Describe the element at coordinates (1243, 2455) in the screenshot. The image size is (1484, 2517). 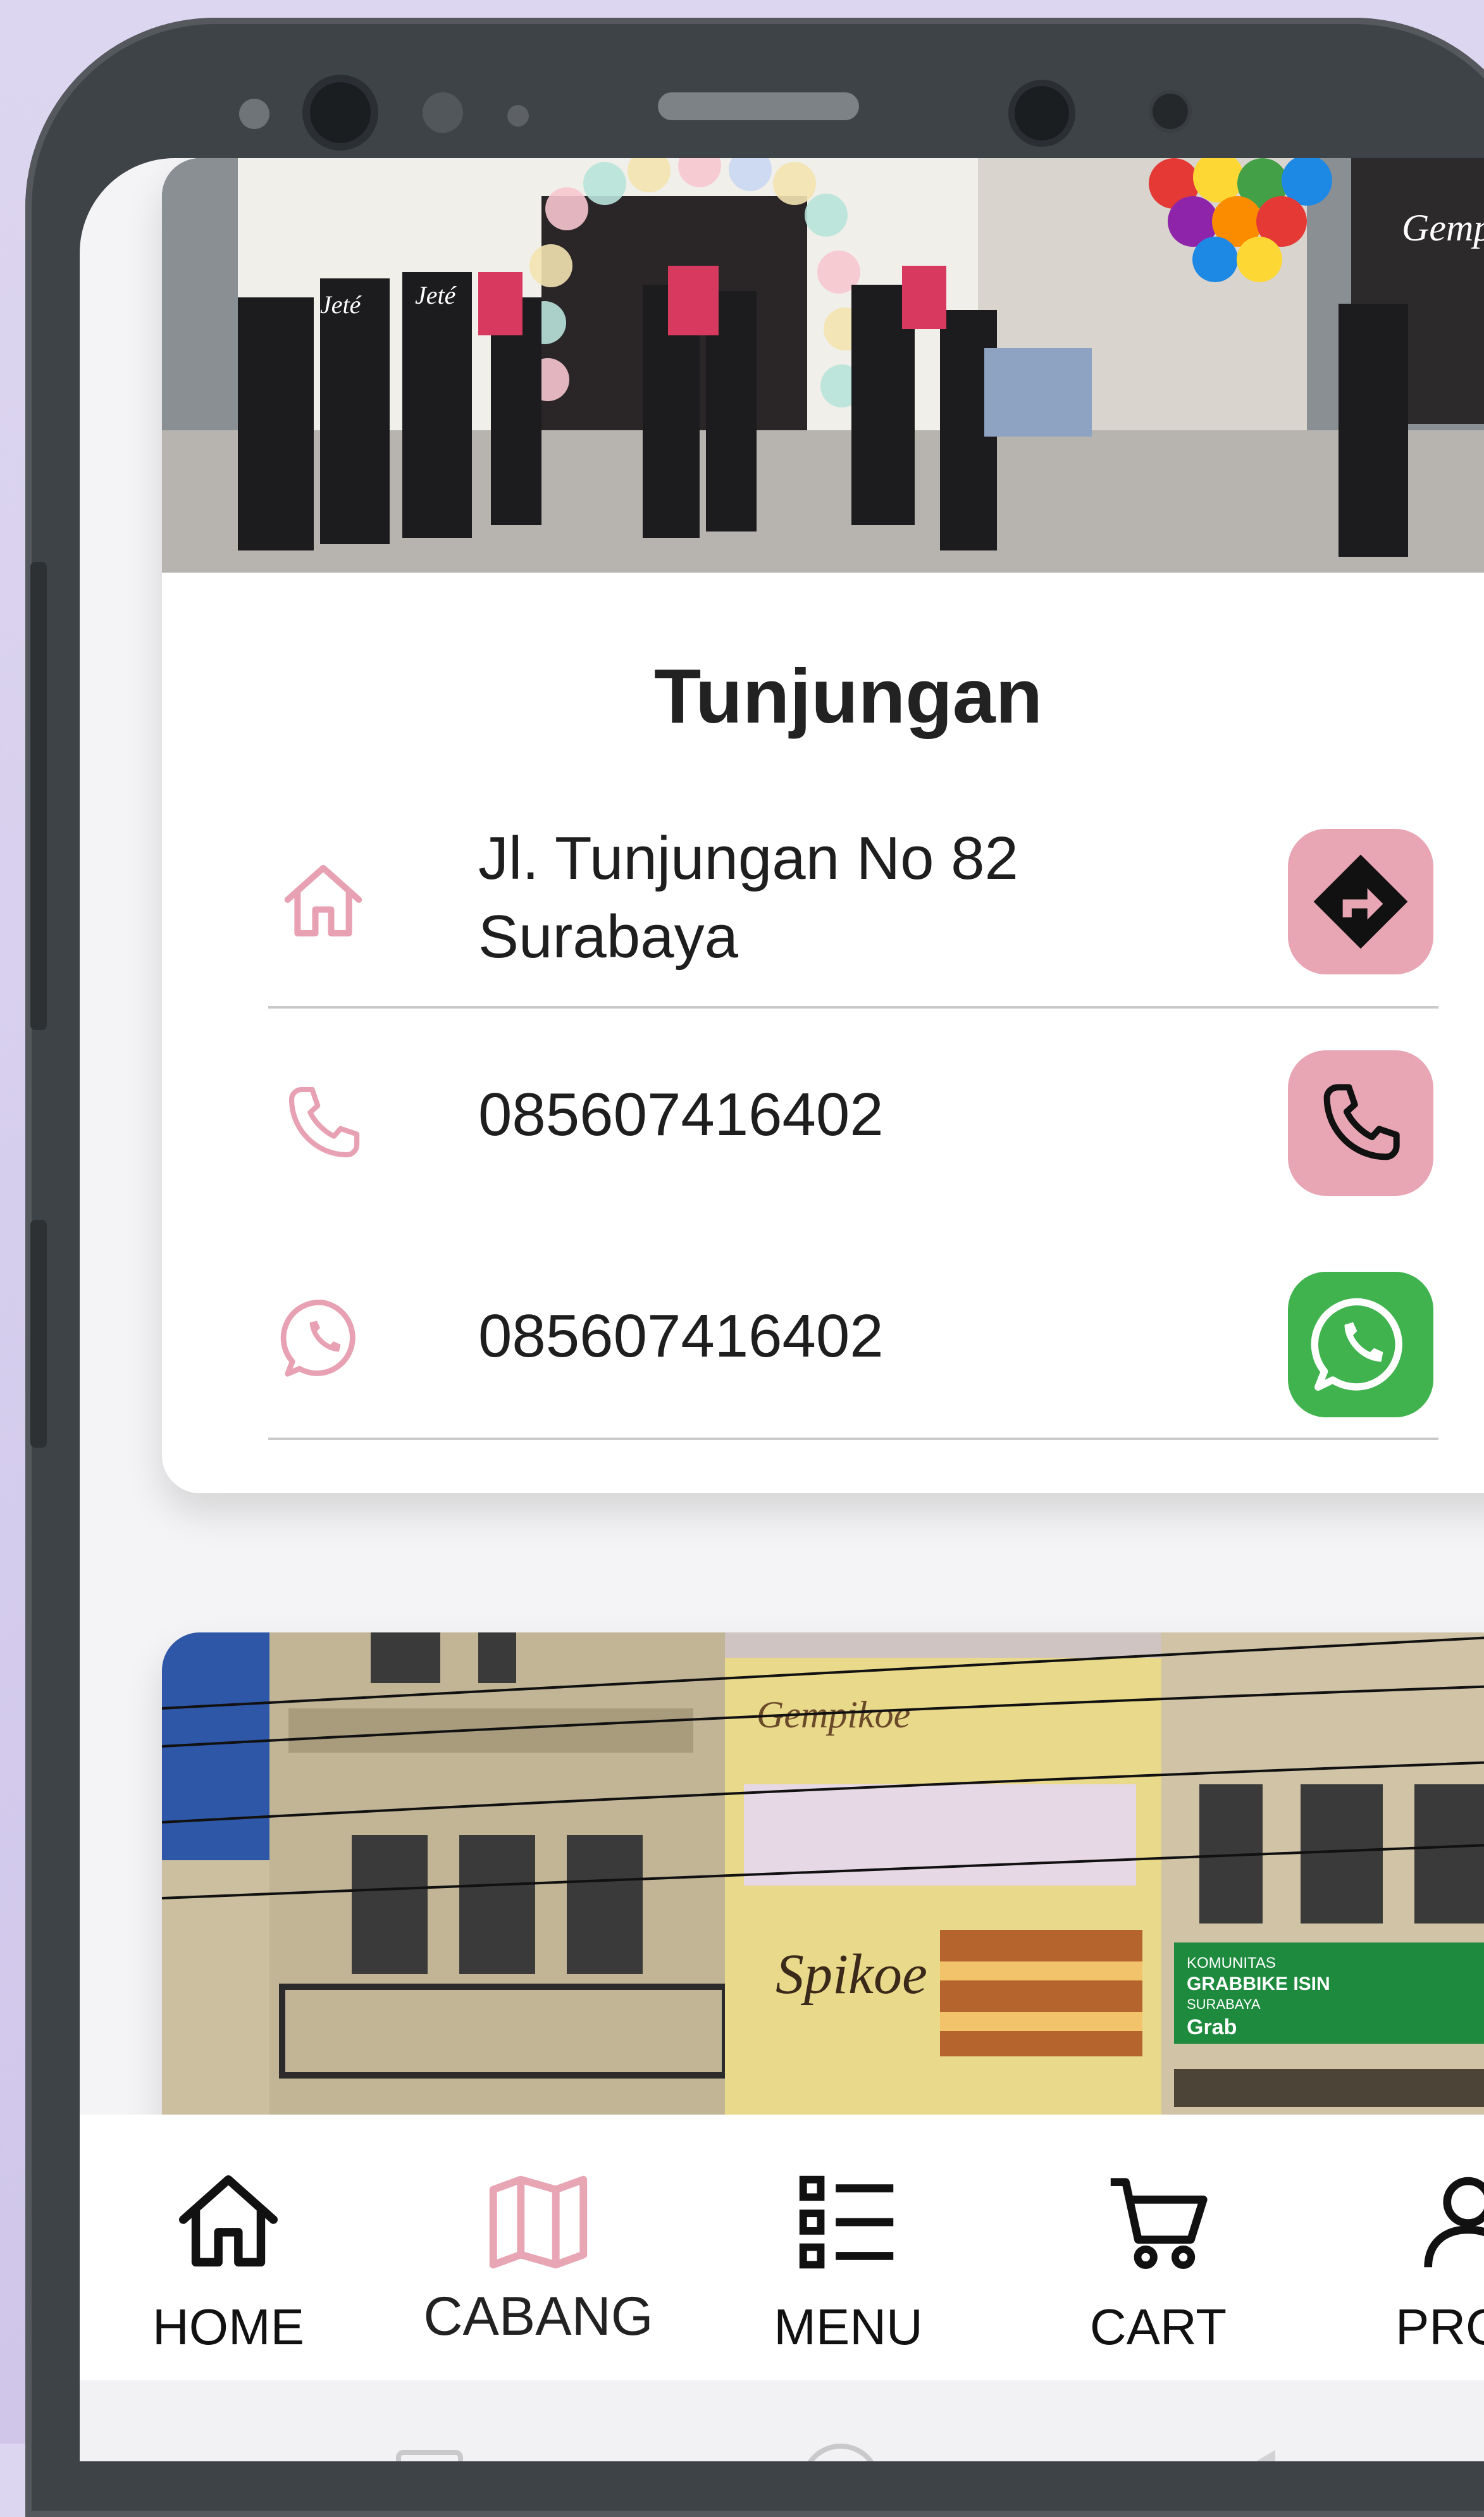
I see `back-triangle-icon` at that location.